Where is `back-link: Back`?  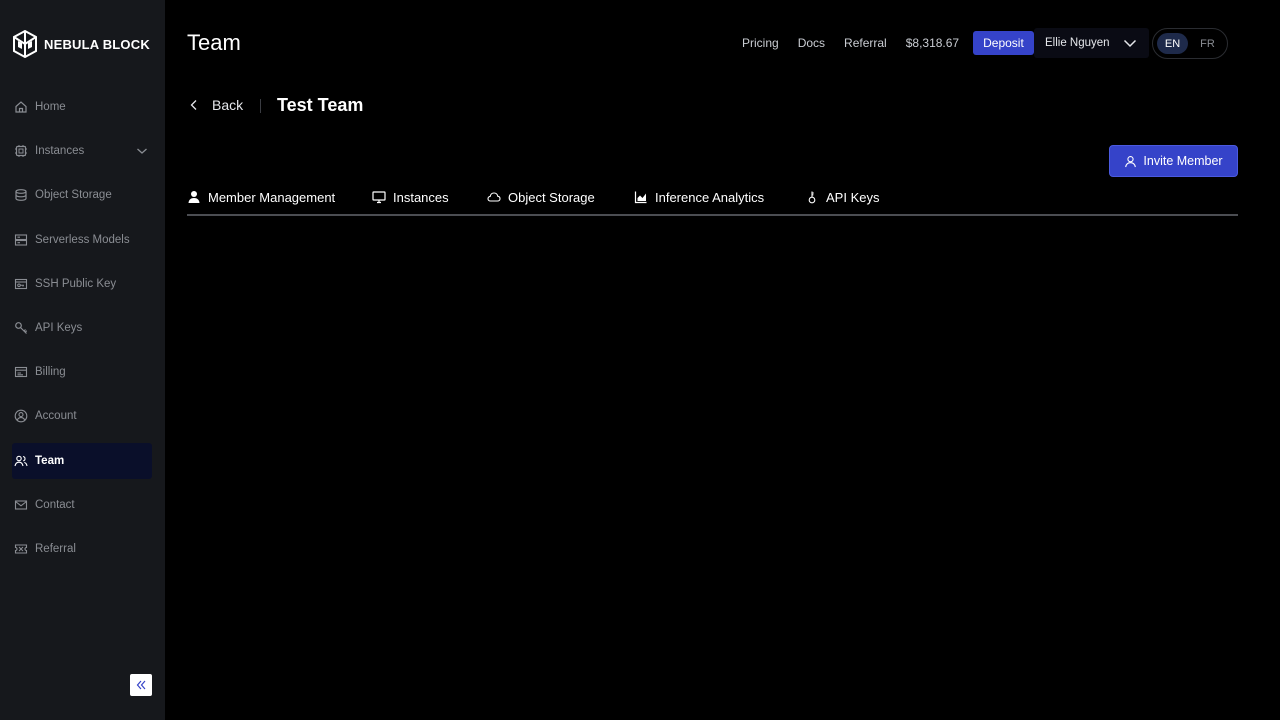
back-link: Back is located at coordinates (215, 105).